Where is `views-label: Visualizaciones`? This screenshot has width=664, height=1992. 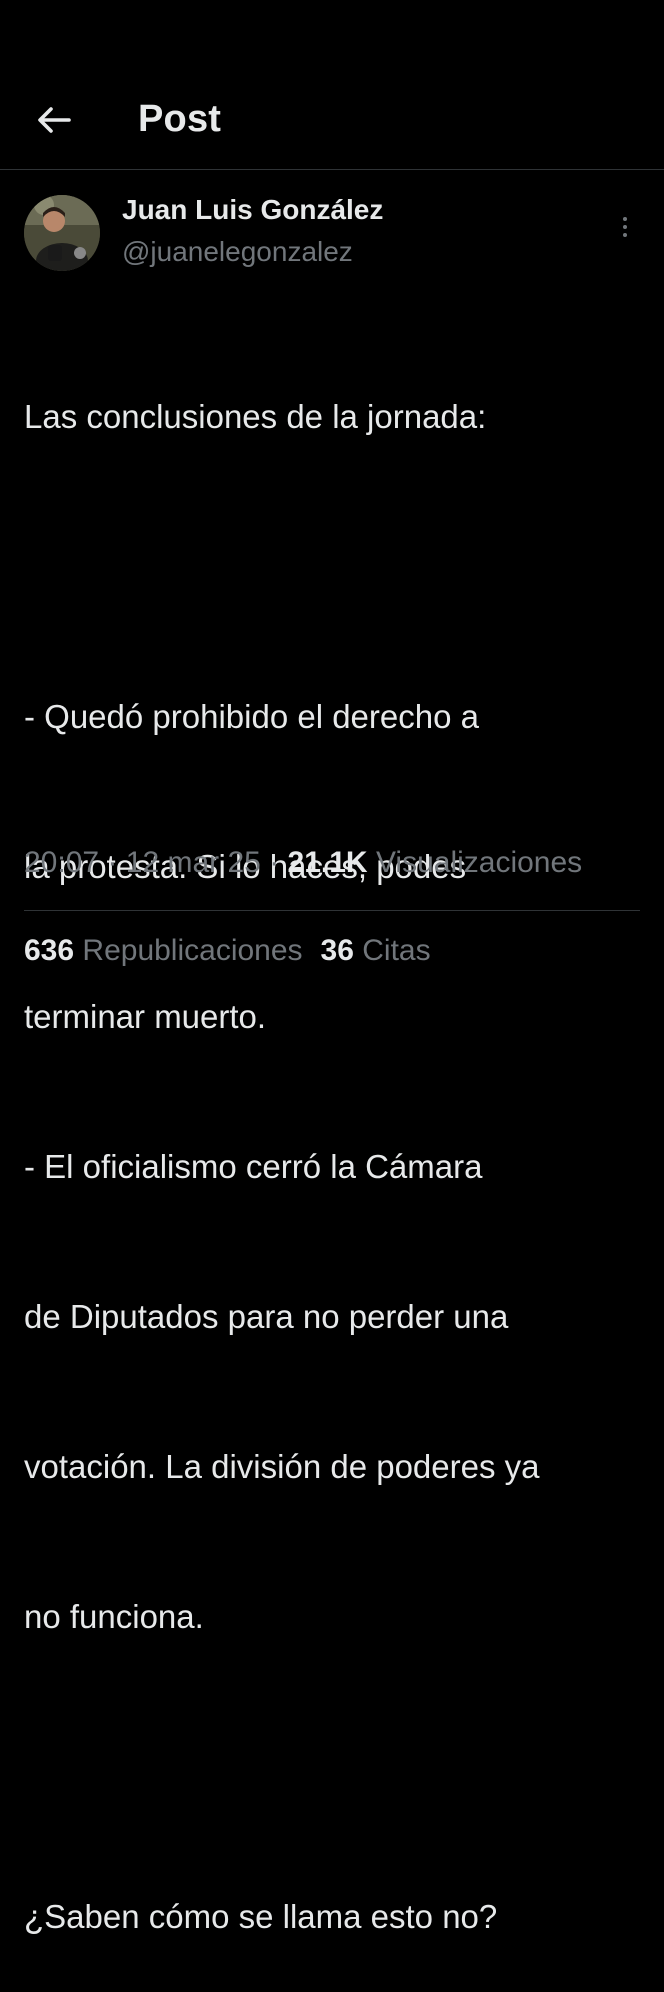 views-label: Visualizaciones is located at coordinates (479, 862).